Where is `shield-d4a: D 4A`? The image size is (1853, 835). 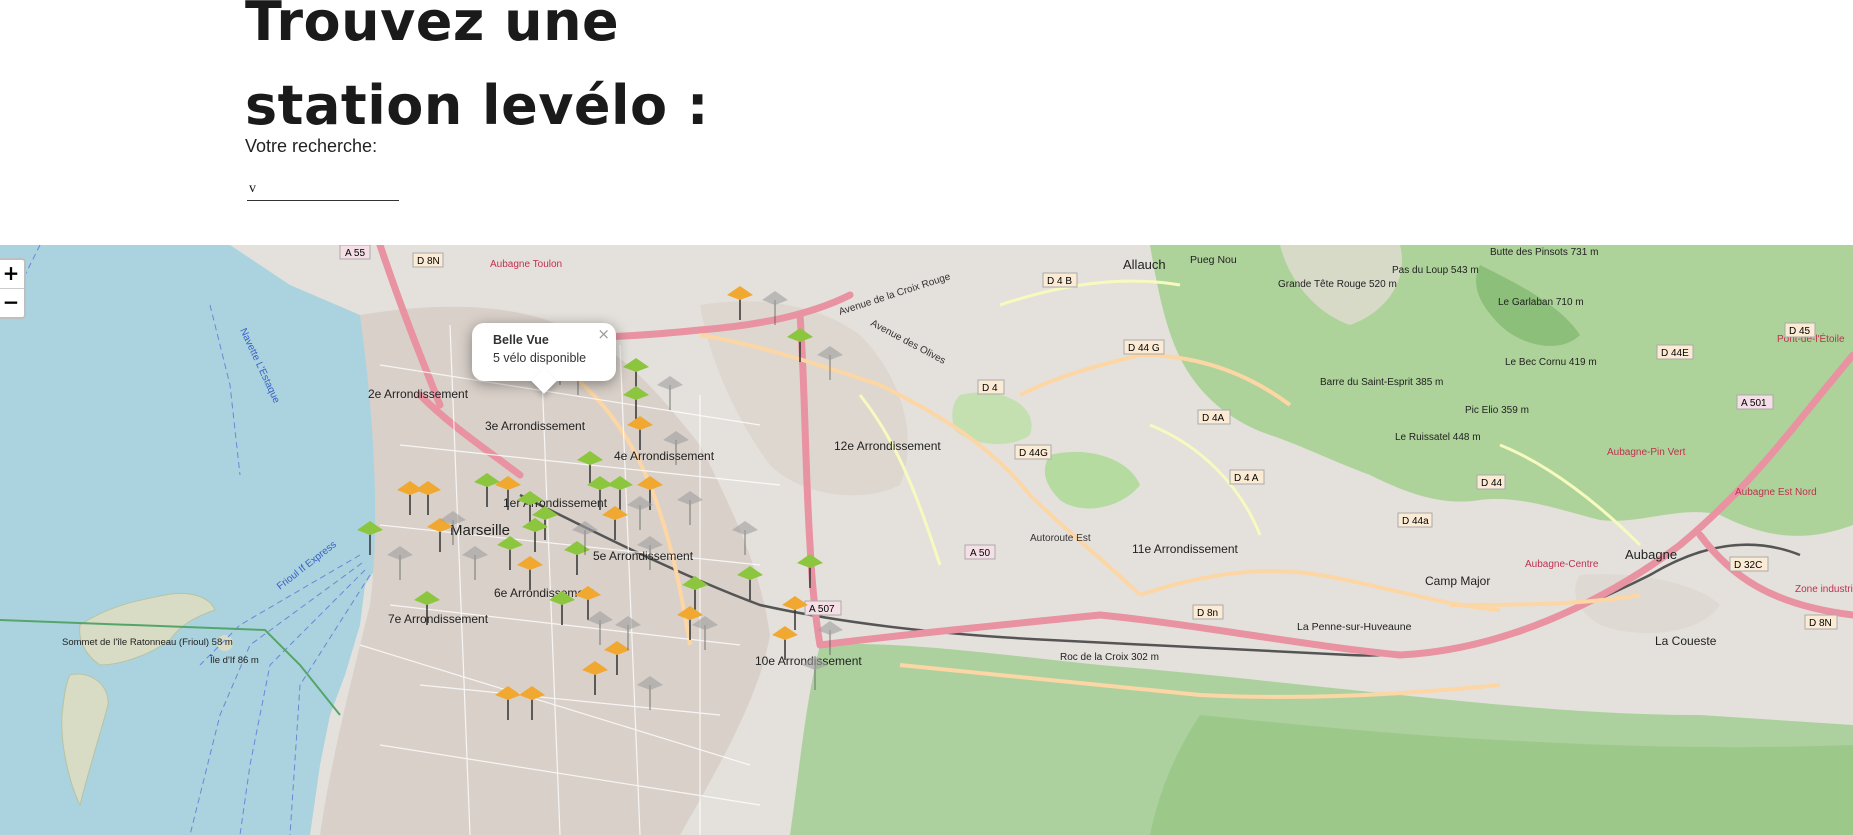
shield-d4a: D 4A is located at coordinates (1214, 417).